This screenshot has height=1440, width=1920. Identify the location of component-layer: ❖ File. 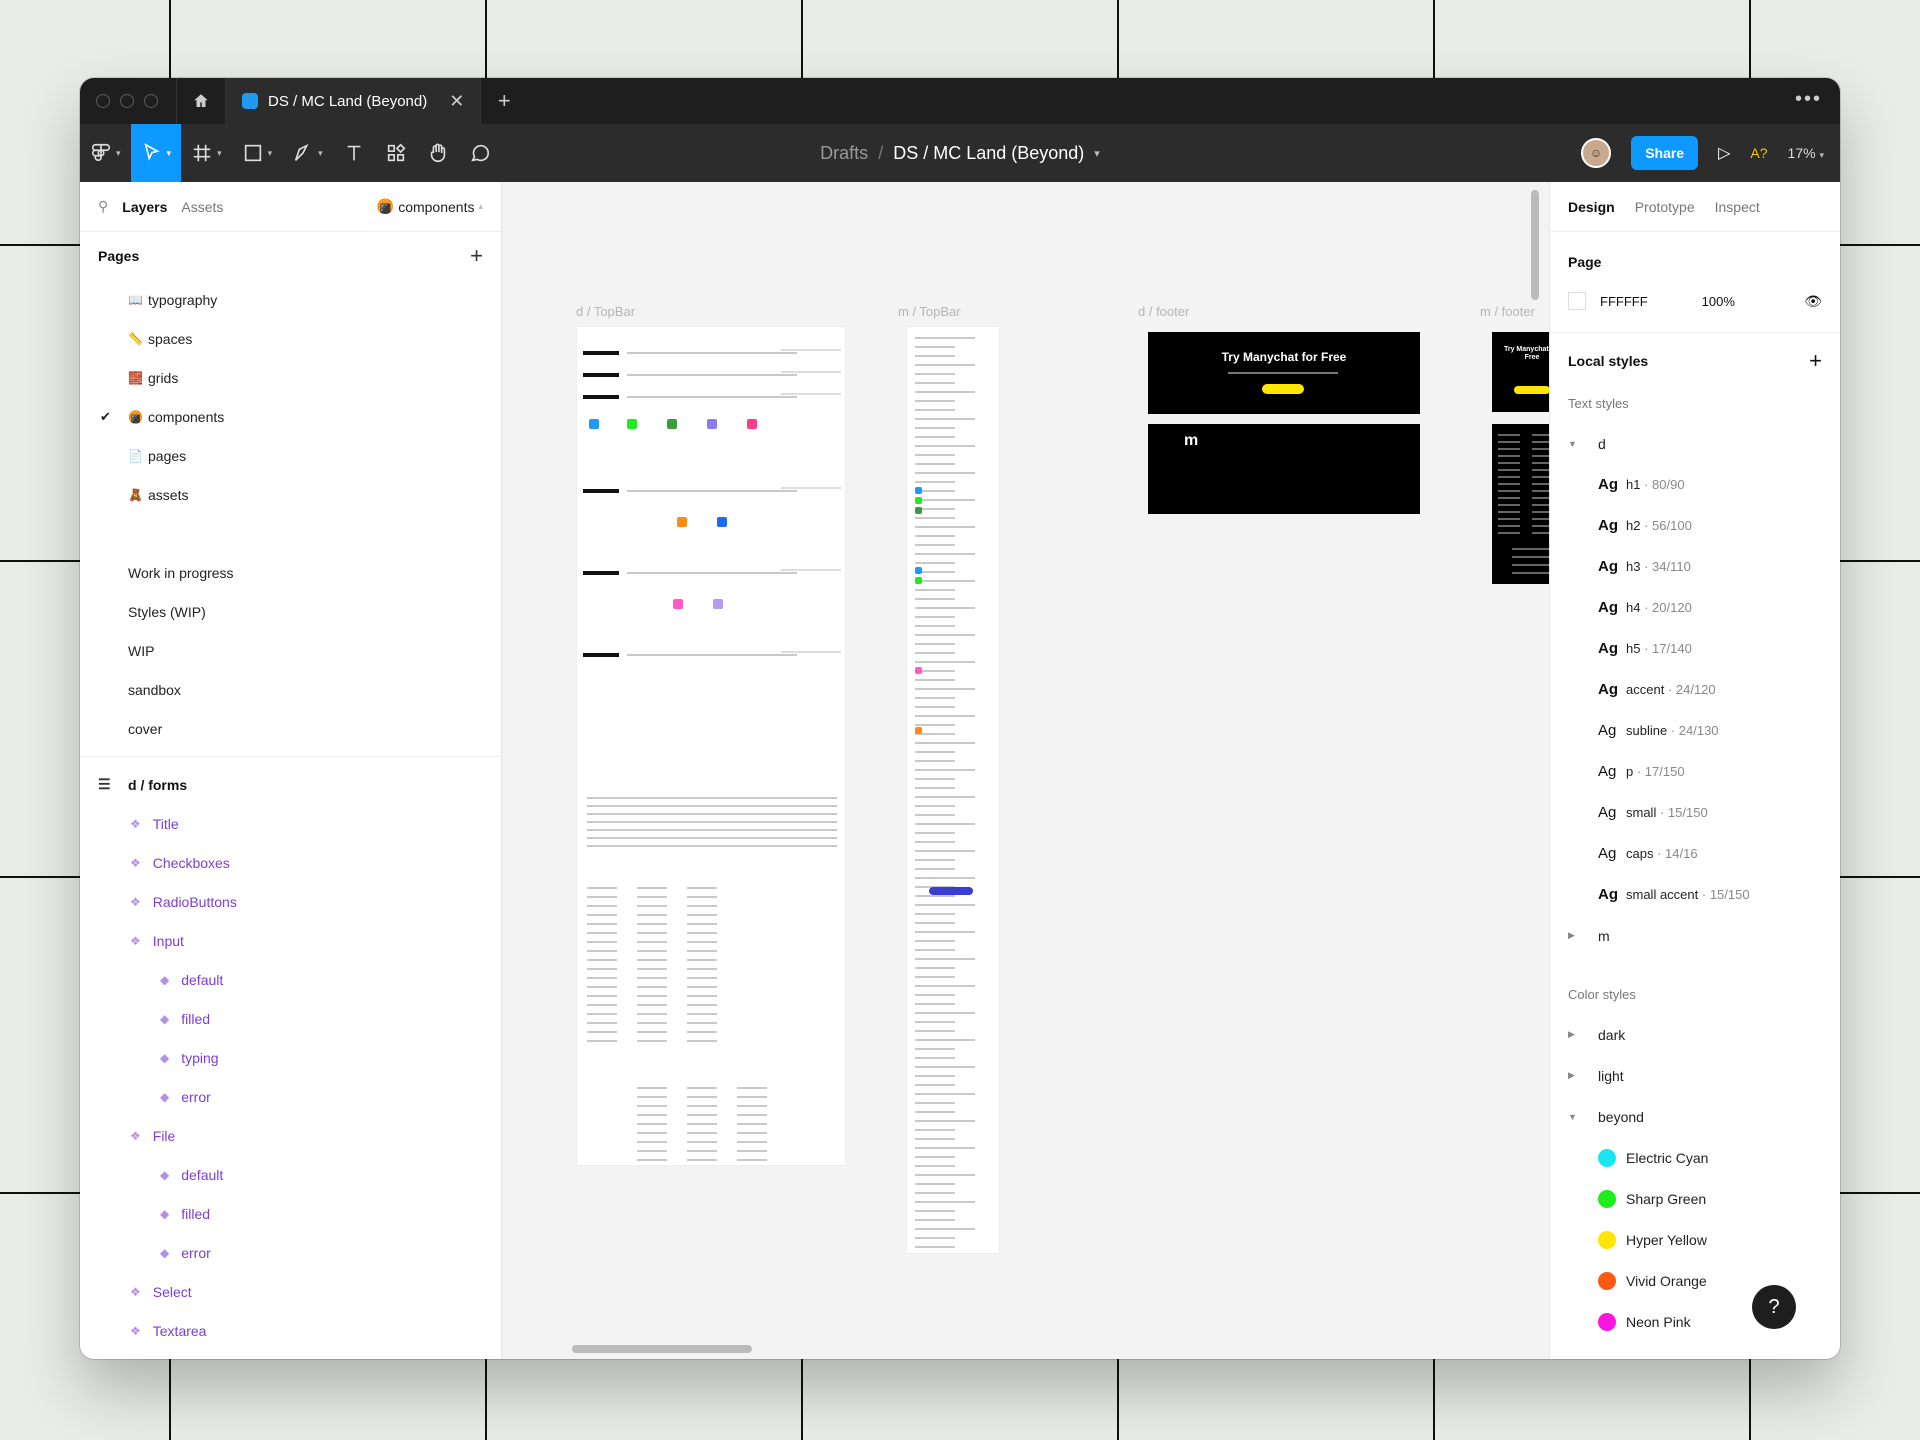
(290, 1135).